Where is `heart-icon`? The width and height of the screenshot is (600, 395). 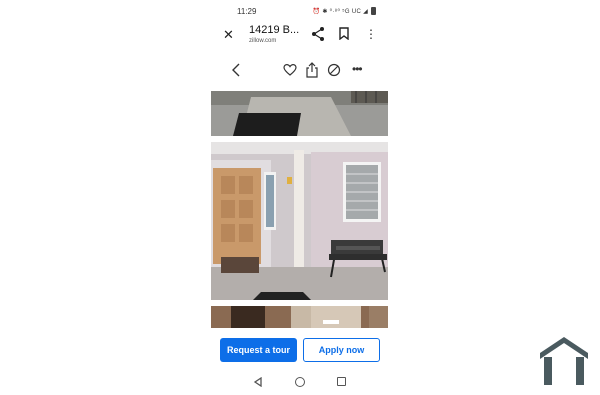
heart-icon is located at coordinates (290, 70).